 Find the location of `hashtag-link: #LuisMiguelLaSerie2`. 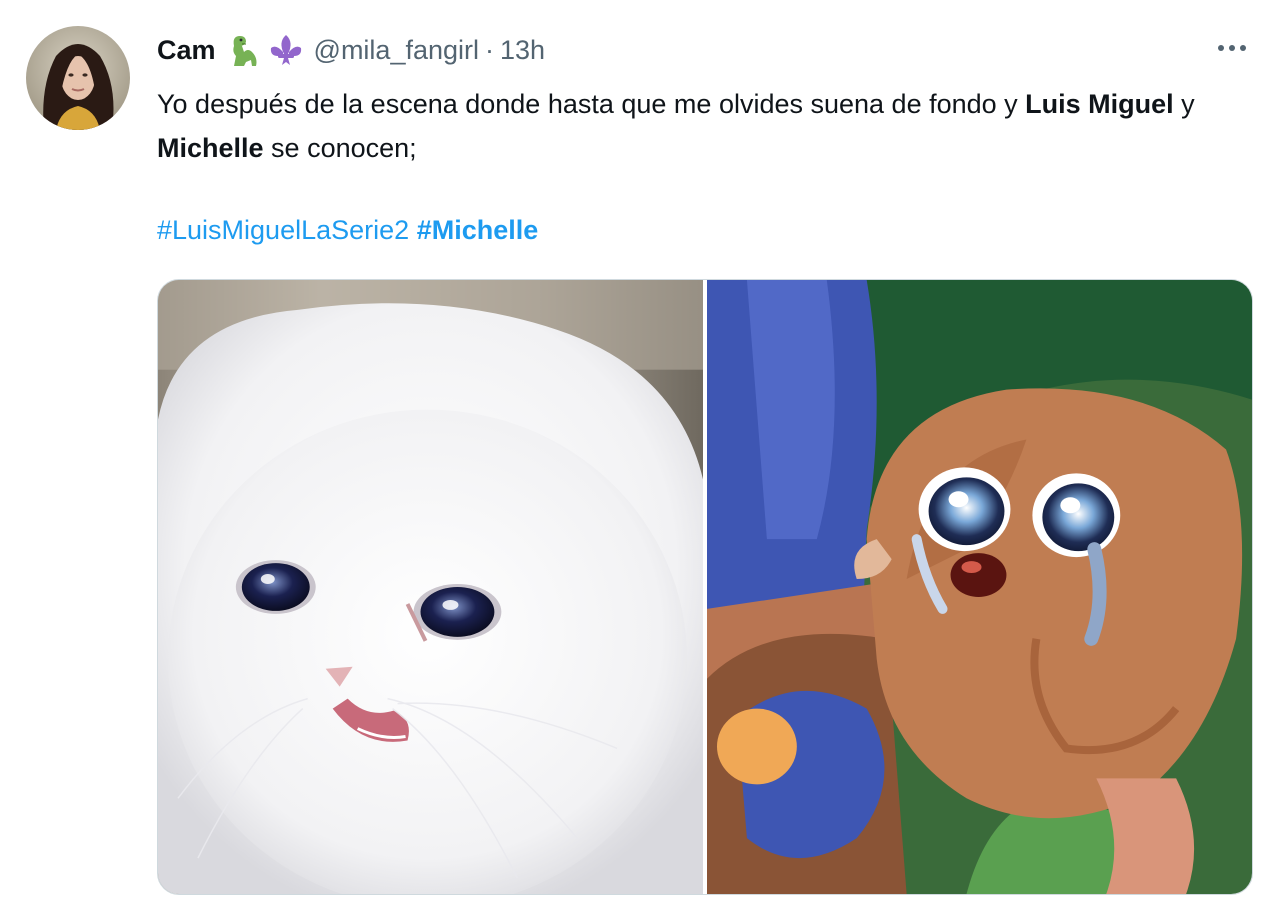

hashtag-link: #LuisMiguelLaSerie2 is located at coordinates (283, 230).